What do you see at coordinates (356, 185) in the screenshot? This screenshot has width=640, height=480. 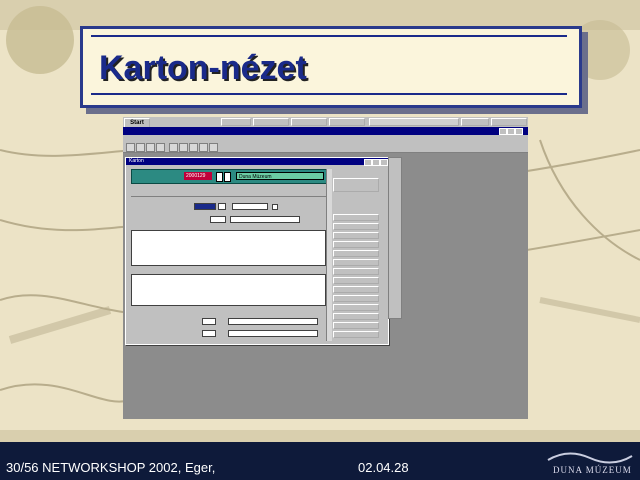 I see `side-button-top` at bounding box center [356, 185].